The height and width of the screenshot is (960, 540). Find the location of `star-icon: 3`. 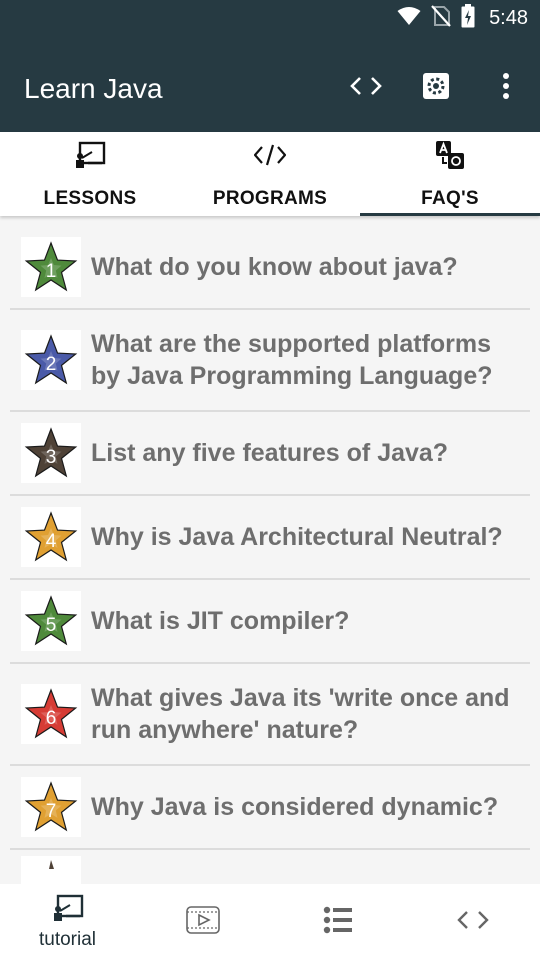

star-icon: 3 is located at coordinates (51, 452).